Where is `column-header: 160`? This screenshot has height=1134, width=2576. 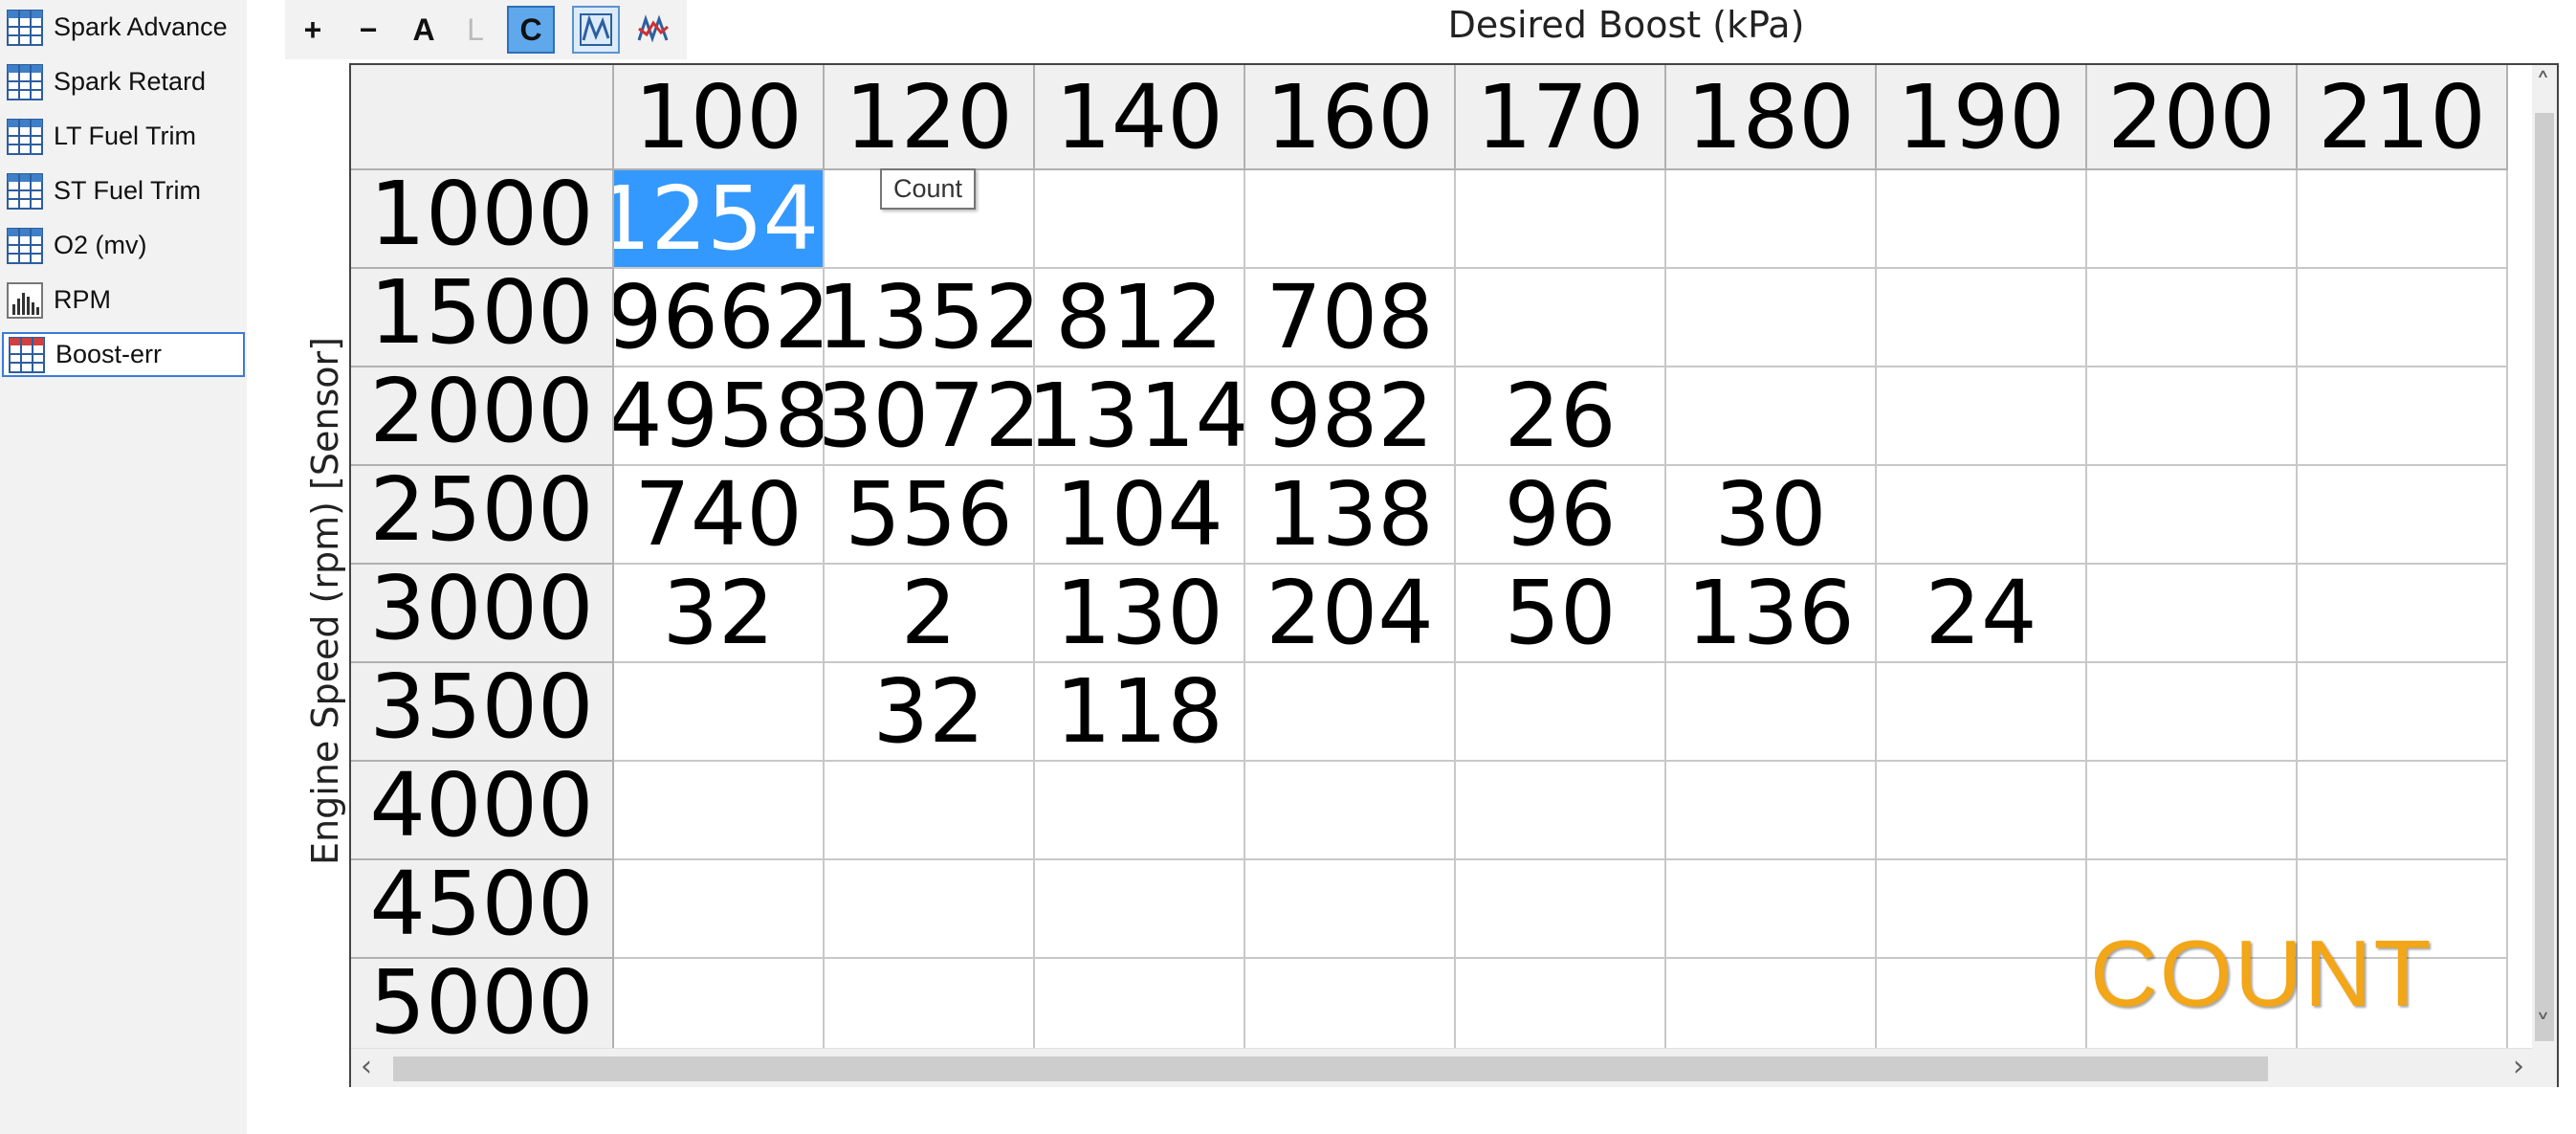 column-header: 160 is located at coordinates (1350, 117).